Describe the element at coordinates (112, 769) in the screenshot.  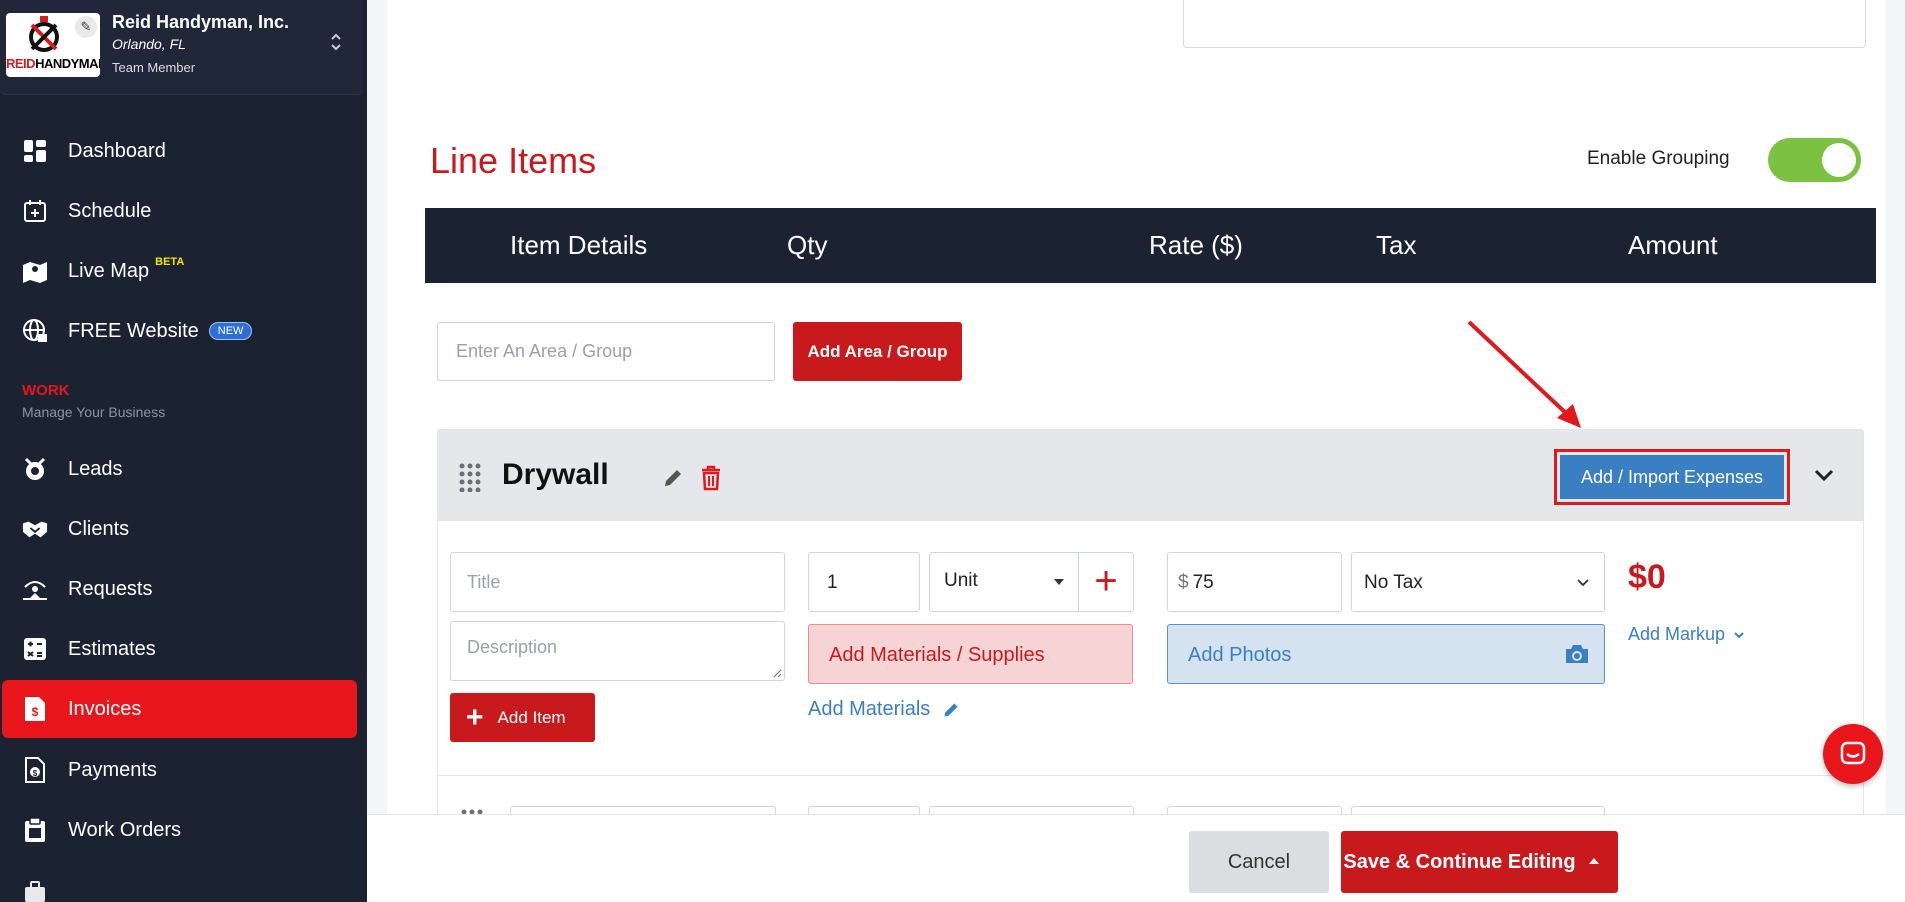
I see `nav-label: Payments` at that location.